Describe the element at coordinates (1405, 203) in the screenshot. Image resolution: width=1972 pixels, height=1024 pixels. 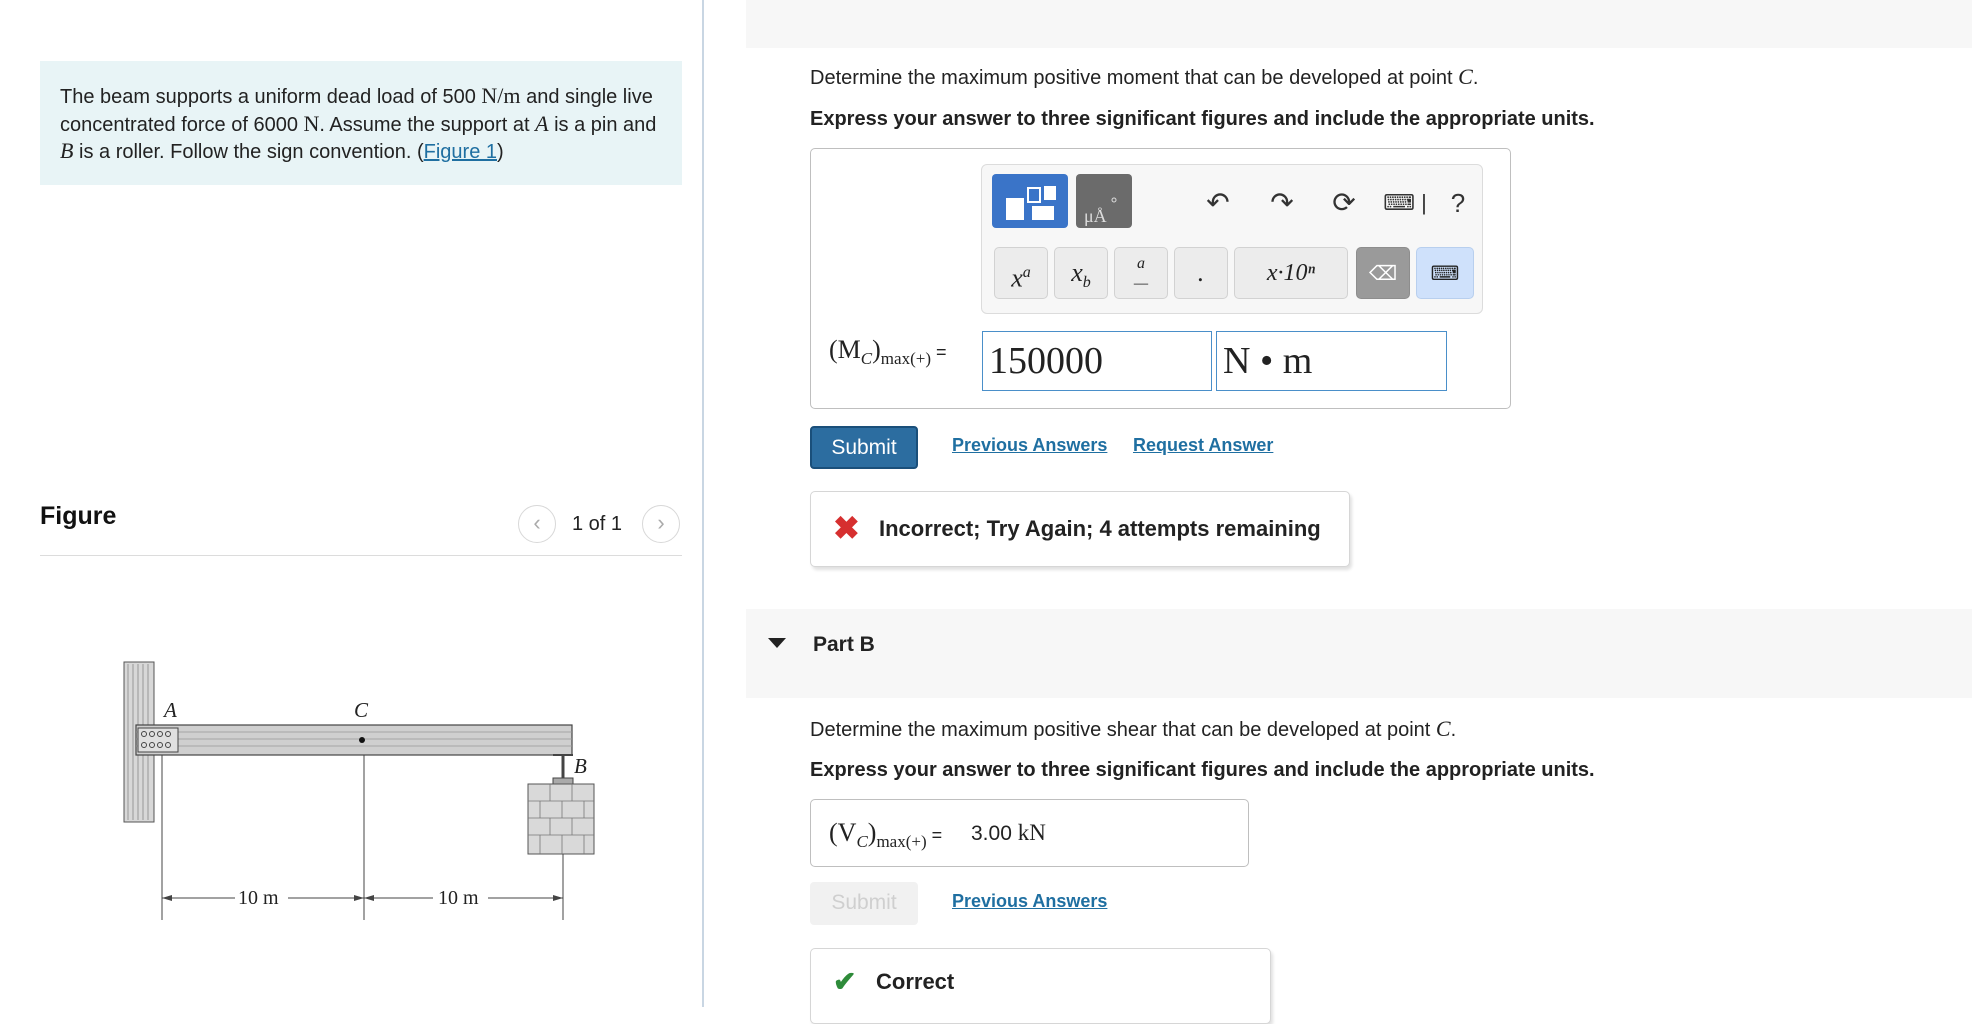
I see `keyboard-icon: ⌨ |` at that location.